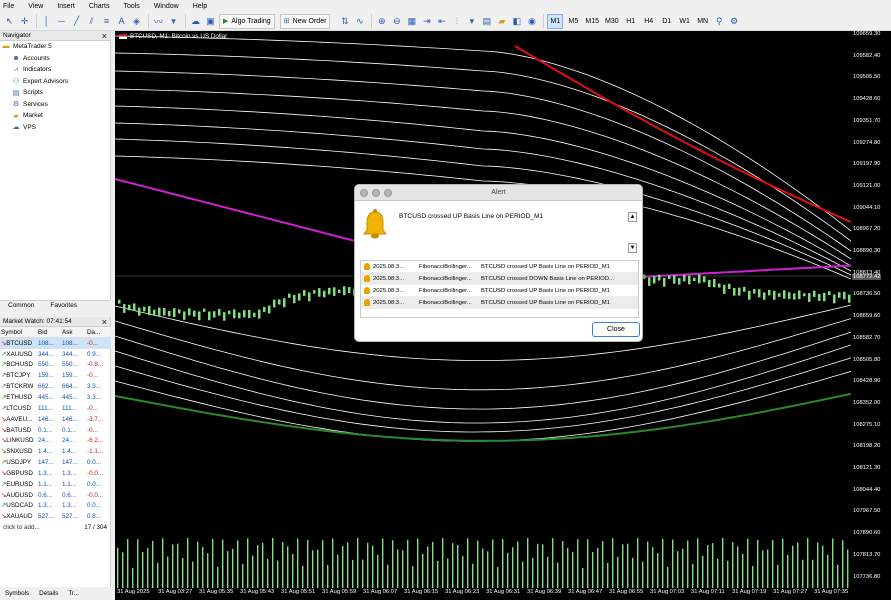 This screenshot has width=891, height=600. I want to click on grid-icon: ▦, so click(411, 21).